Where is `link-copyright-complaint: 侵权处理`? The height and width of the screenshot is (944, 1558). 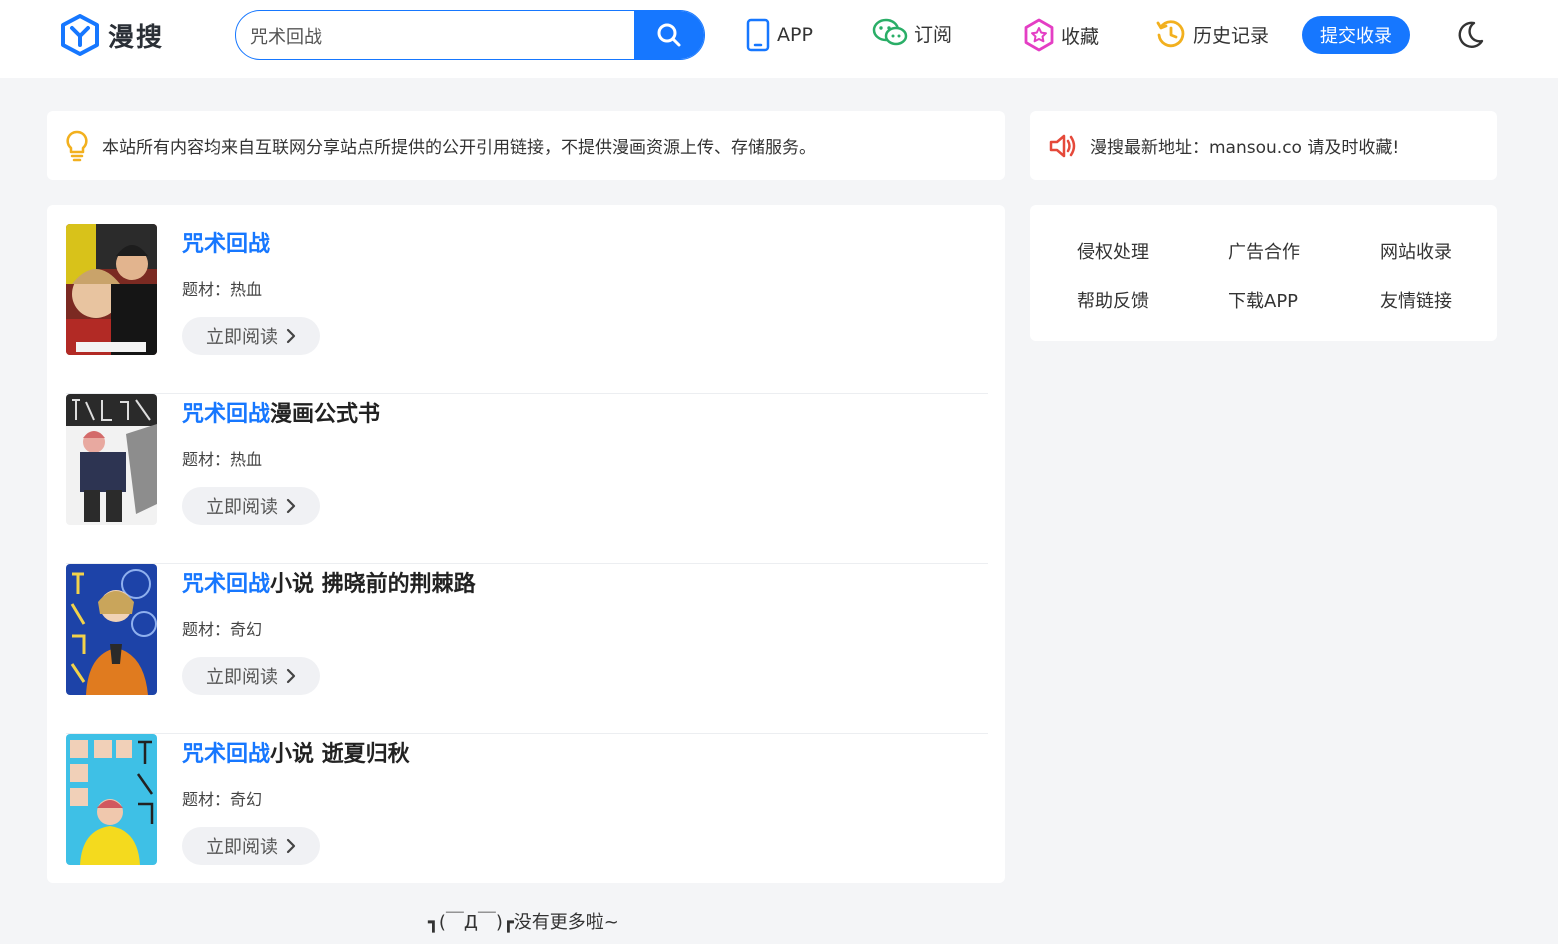
link-copyright-complaint: 侵权处理 is located at coordinates (1113, 251).